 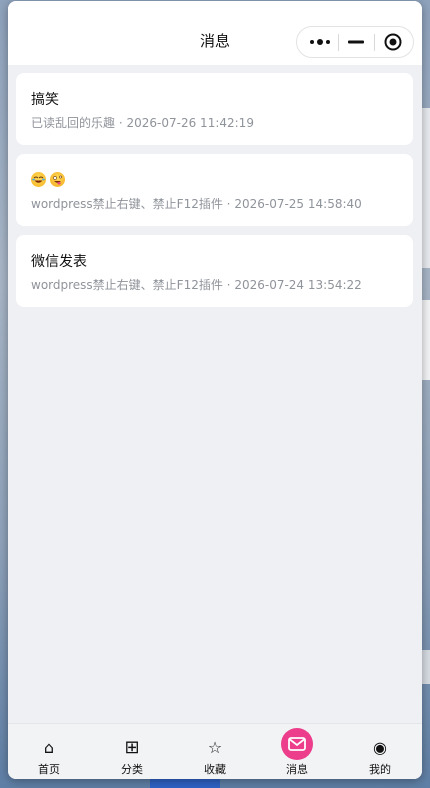 I want to click on tab-messages: 消息, so click(x=297, y=751).